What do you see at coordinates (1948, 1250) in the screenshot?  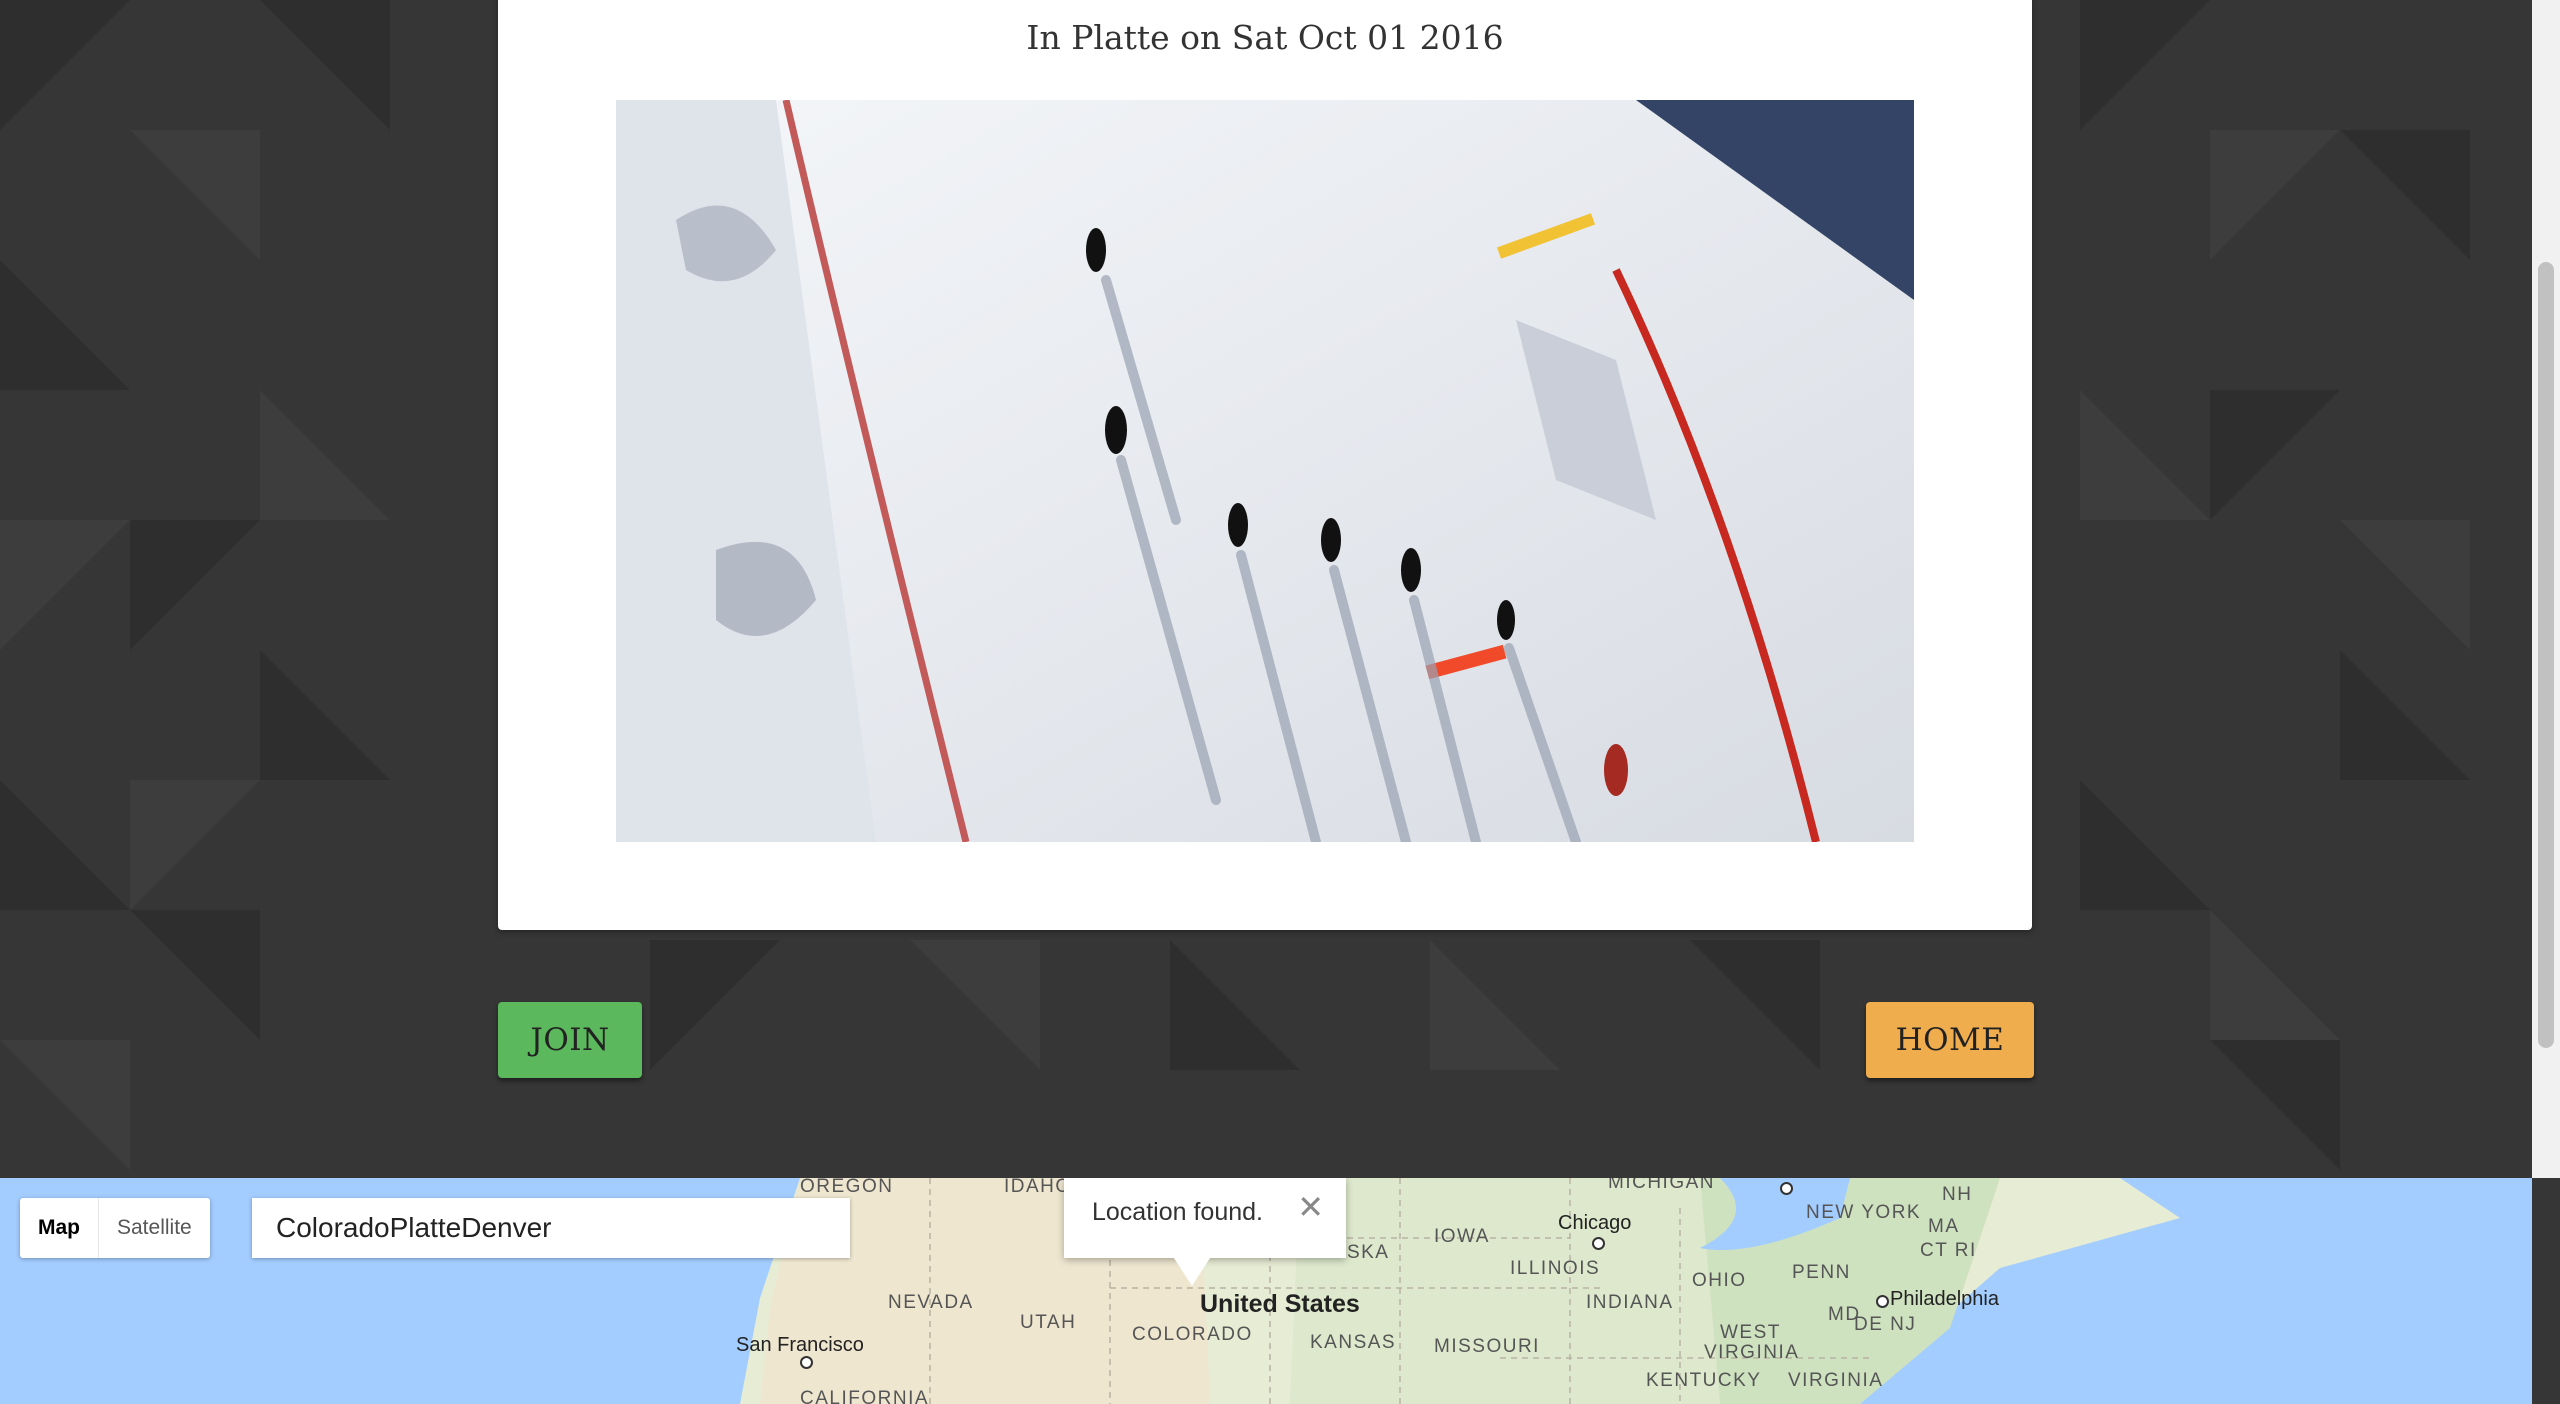 I see `map-label: CT RI` at bounding box center [1948, 1250].